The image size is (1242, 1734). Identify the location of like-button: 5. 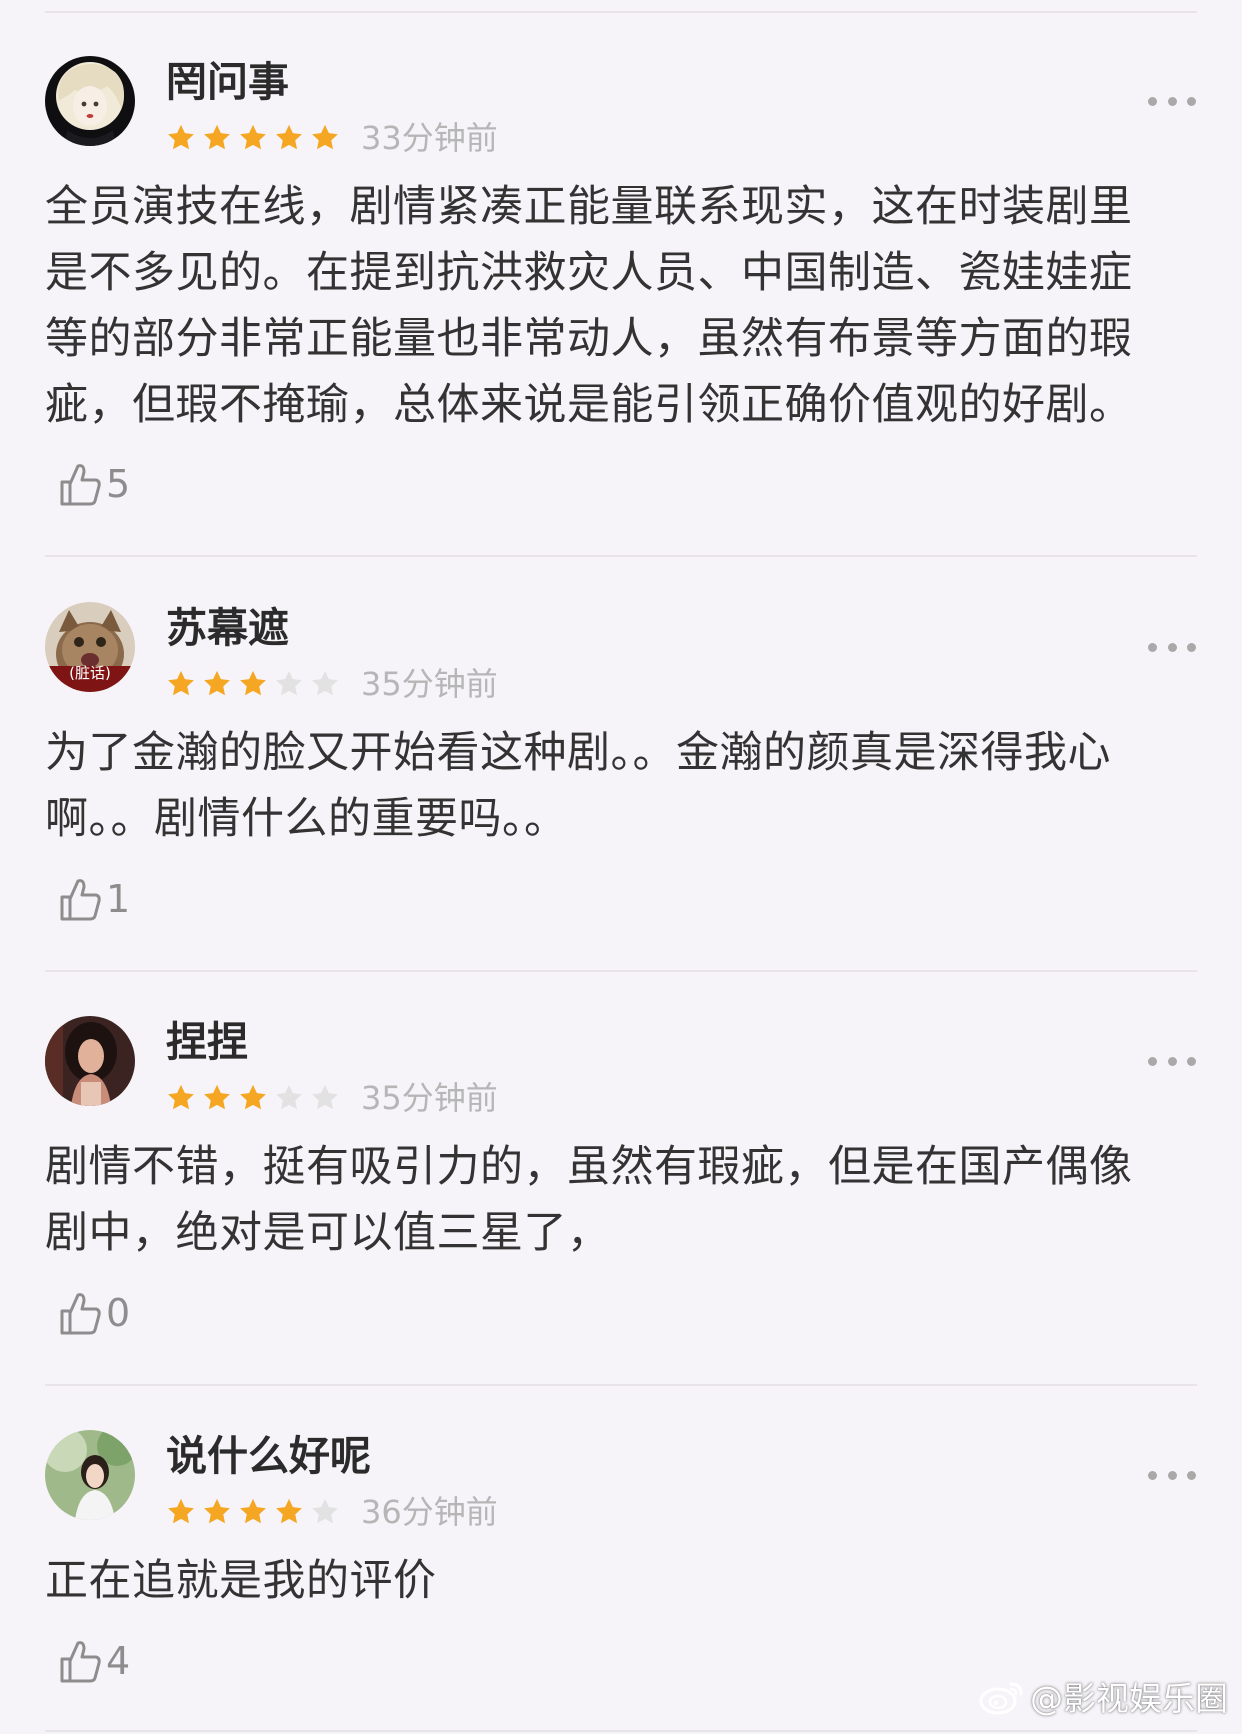
(94, 484).